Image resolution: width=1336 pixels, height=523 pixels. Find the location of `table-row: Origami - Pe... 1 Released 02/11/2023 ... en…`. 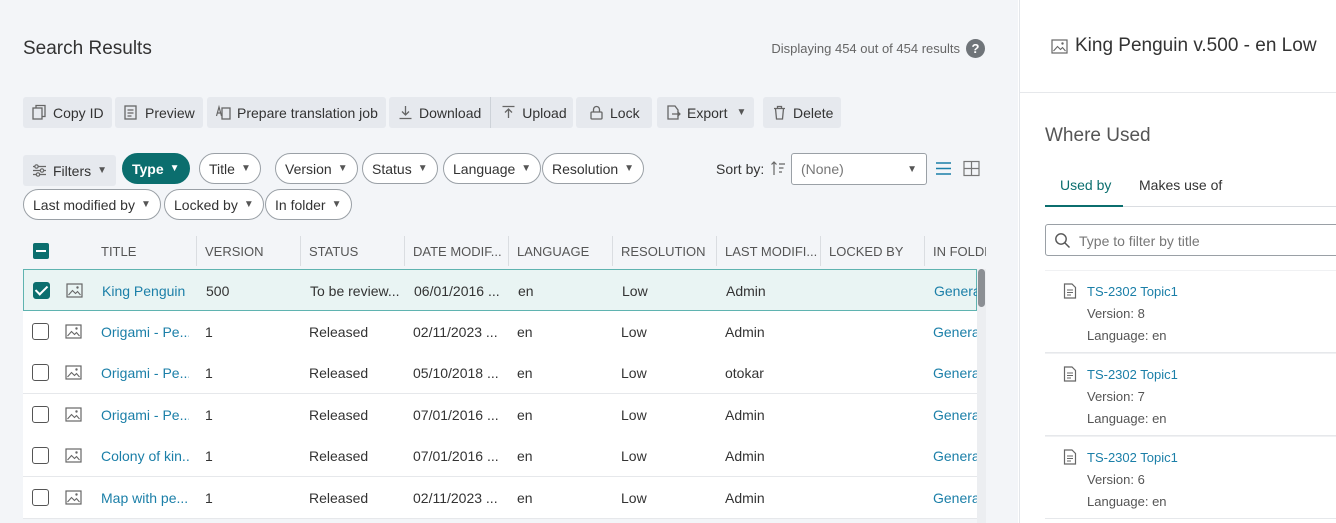

table-row: Origami - Pe... 1 Released 02/11/2023 ... en… is located at coordinates (500, 331).